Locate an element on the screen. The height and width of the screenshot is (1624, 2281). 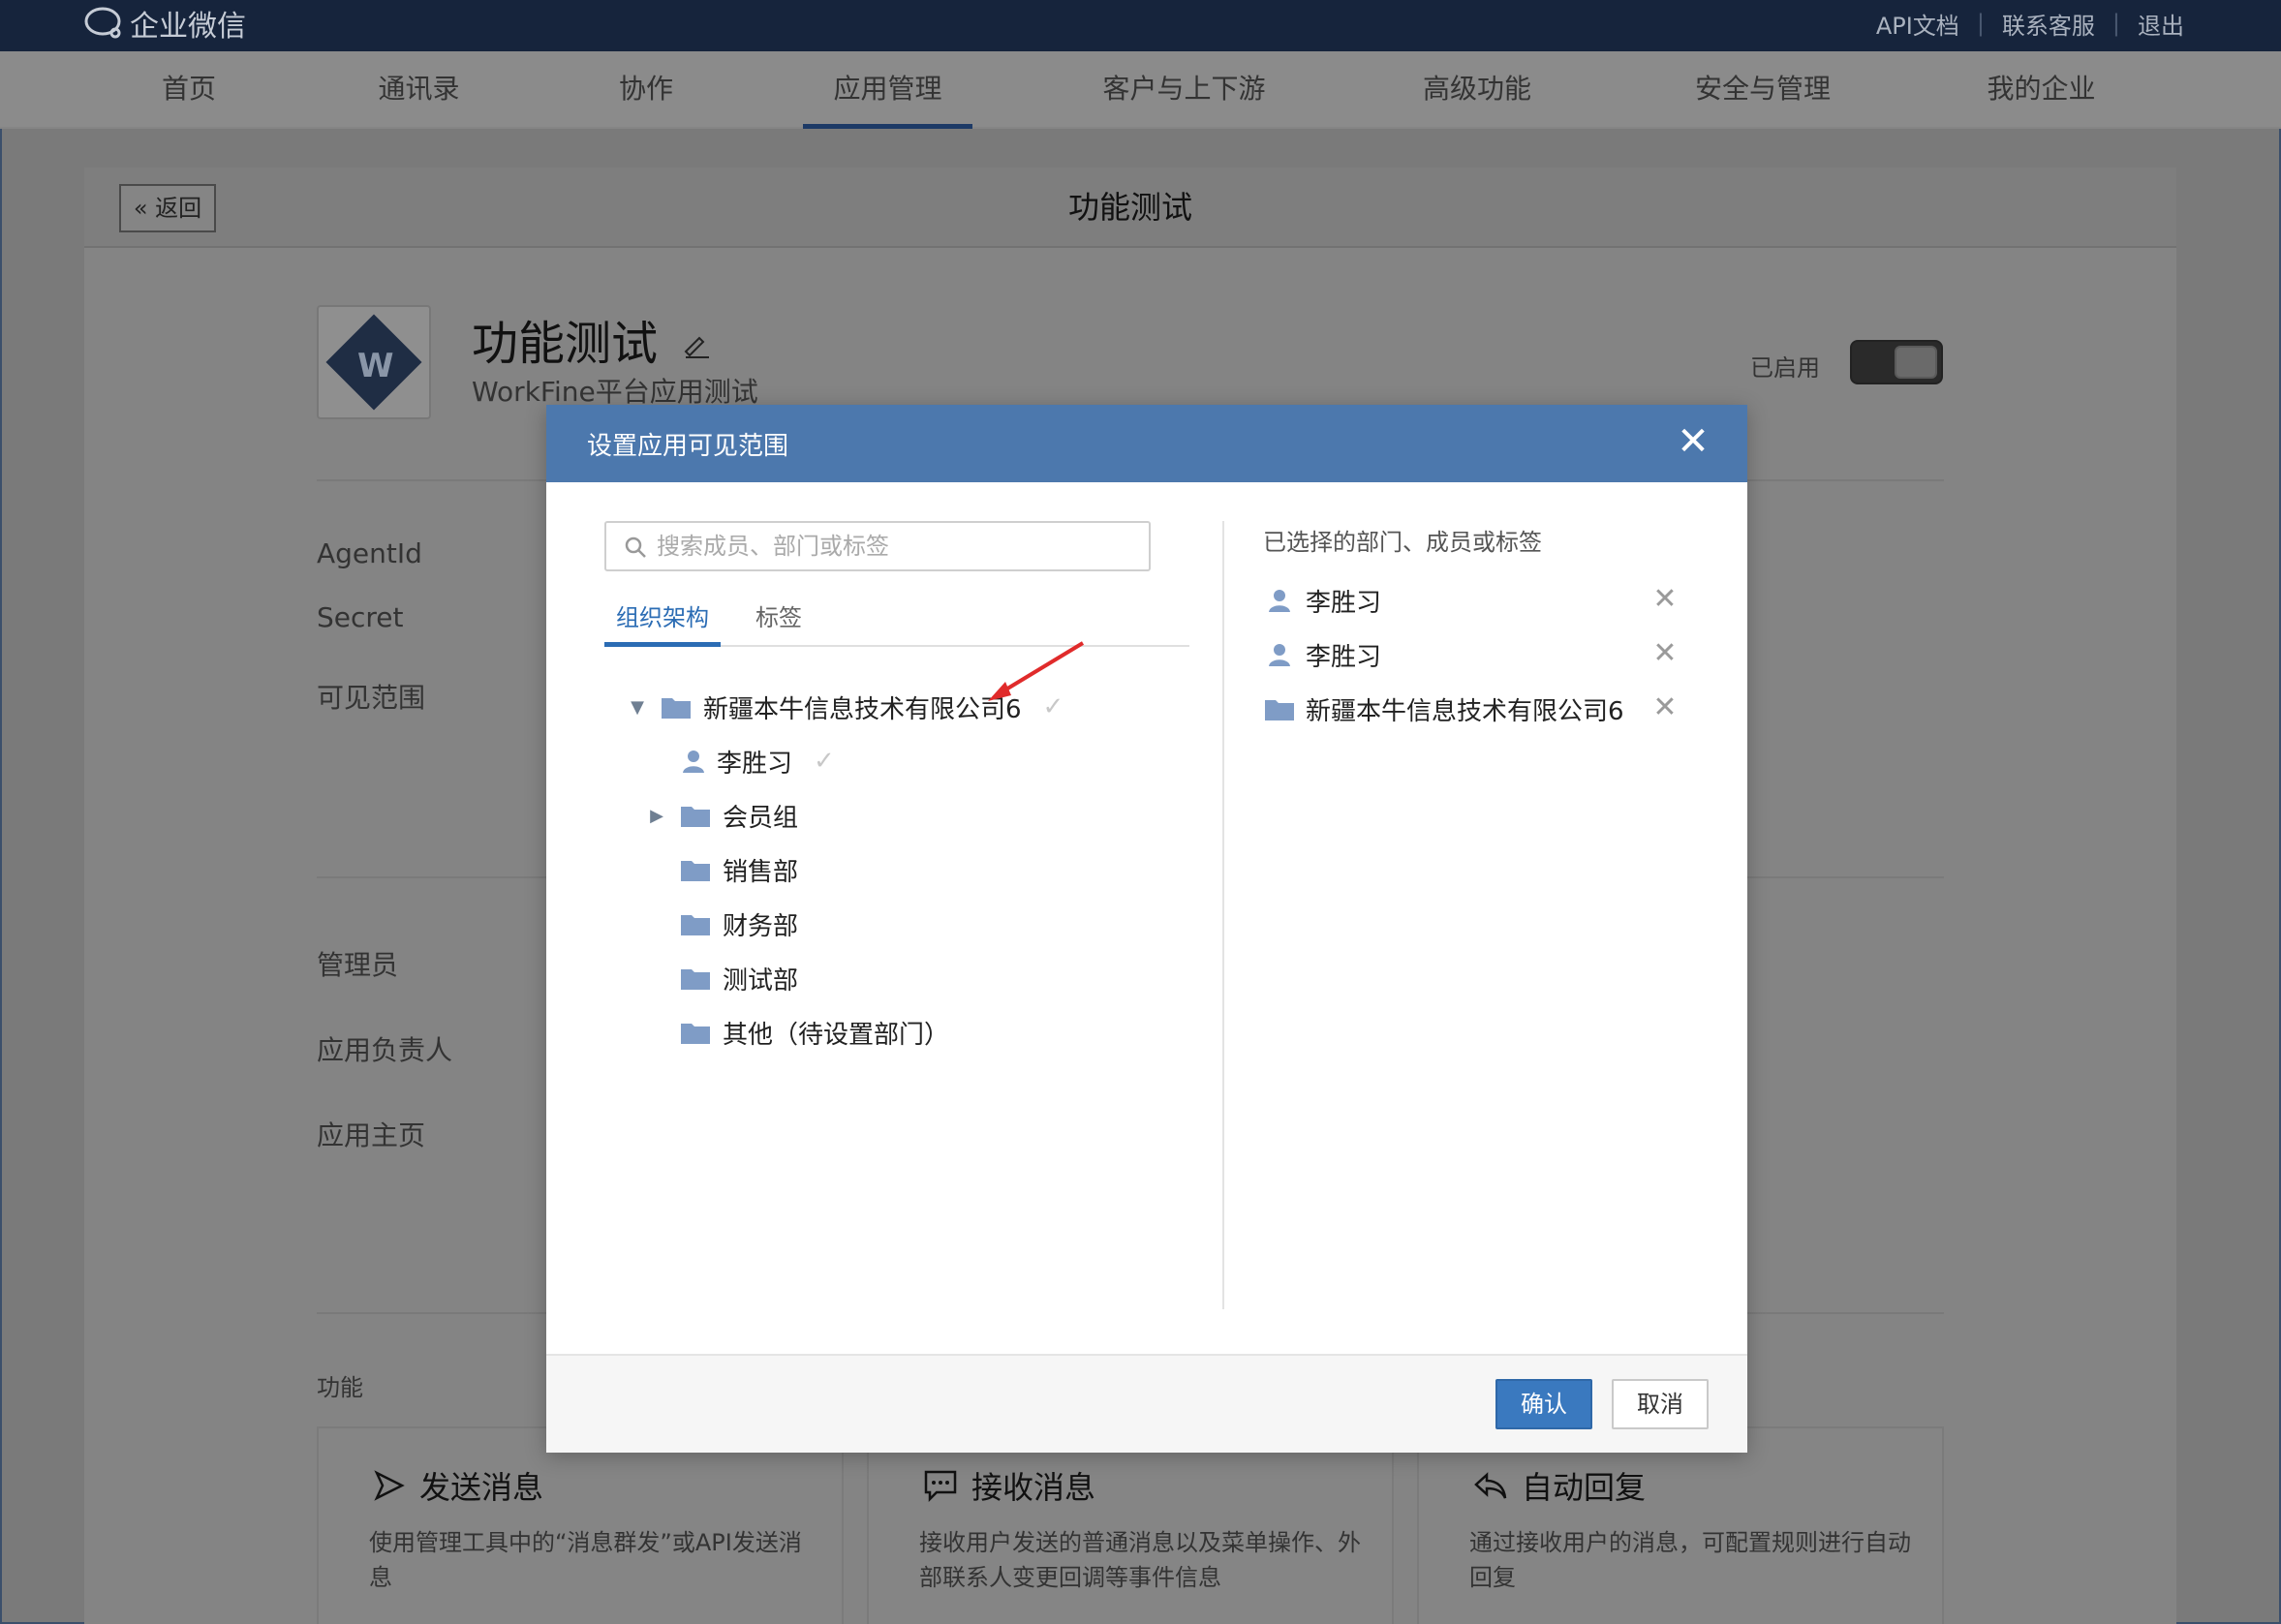
check-icon: ✓ is located at coordinates (824, 761).